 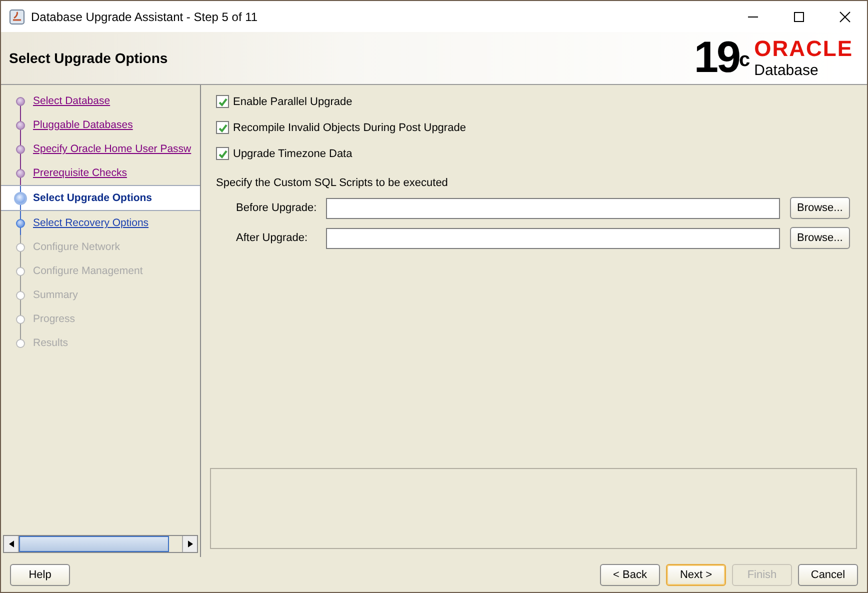 I want to click on step-item: Select Database, so click(x=100, y=101).